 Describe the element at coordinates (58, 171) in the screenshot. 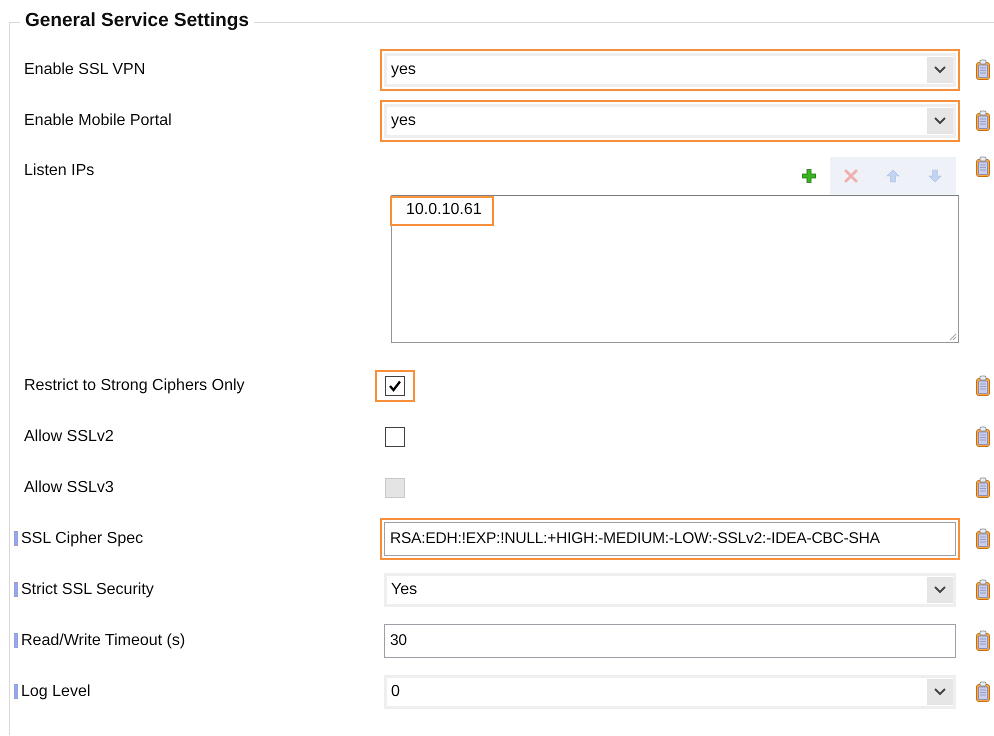

I see `field-label: Listen IPs` at that location.